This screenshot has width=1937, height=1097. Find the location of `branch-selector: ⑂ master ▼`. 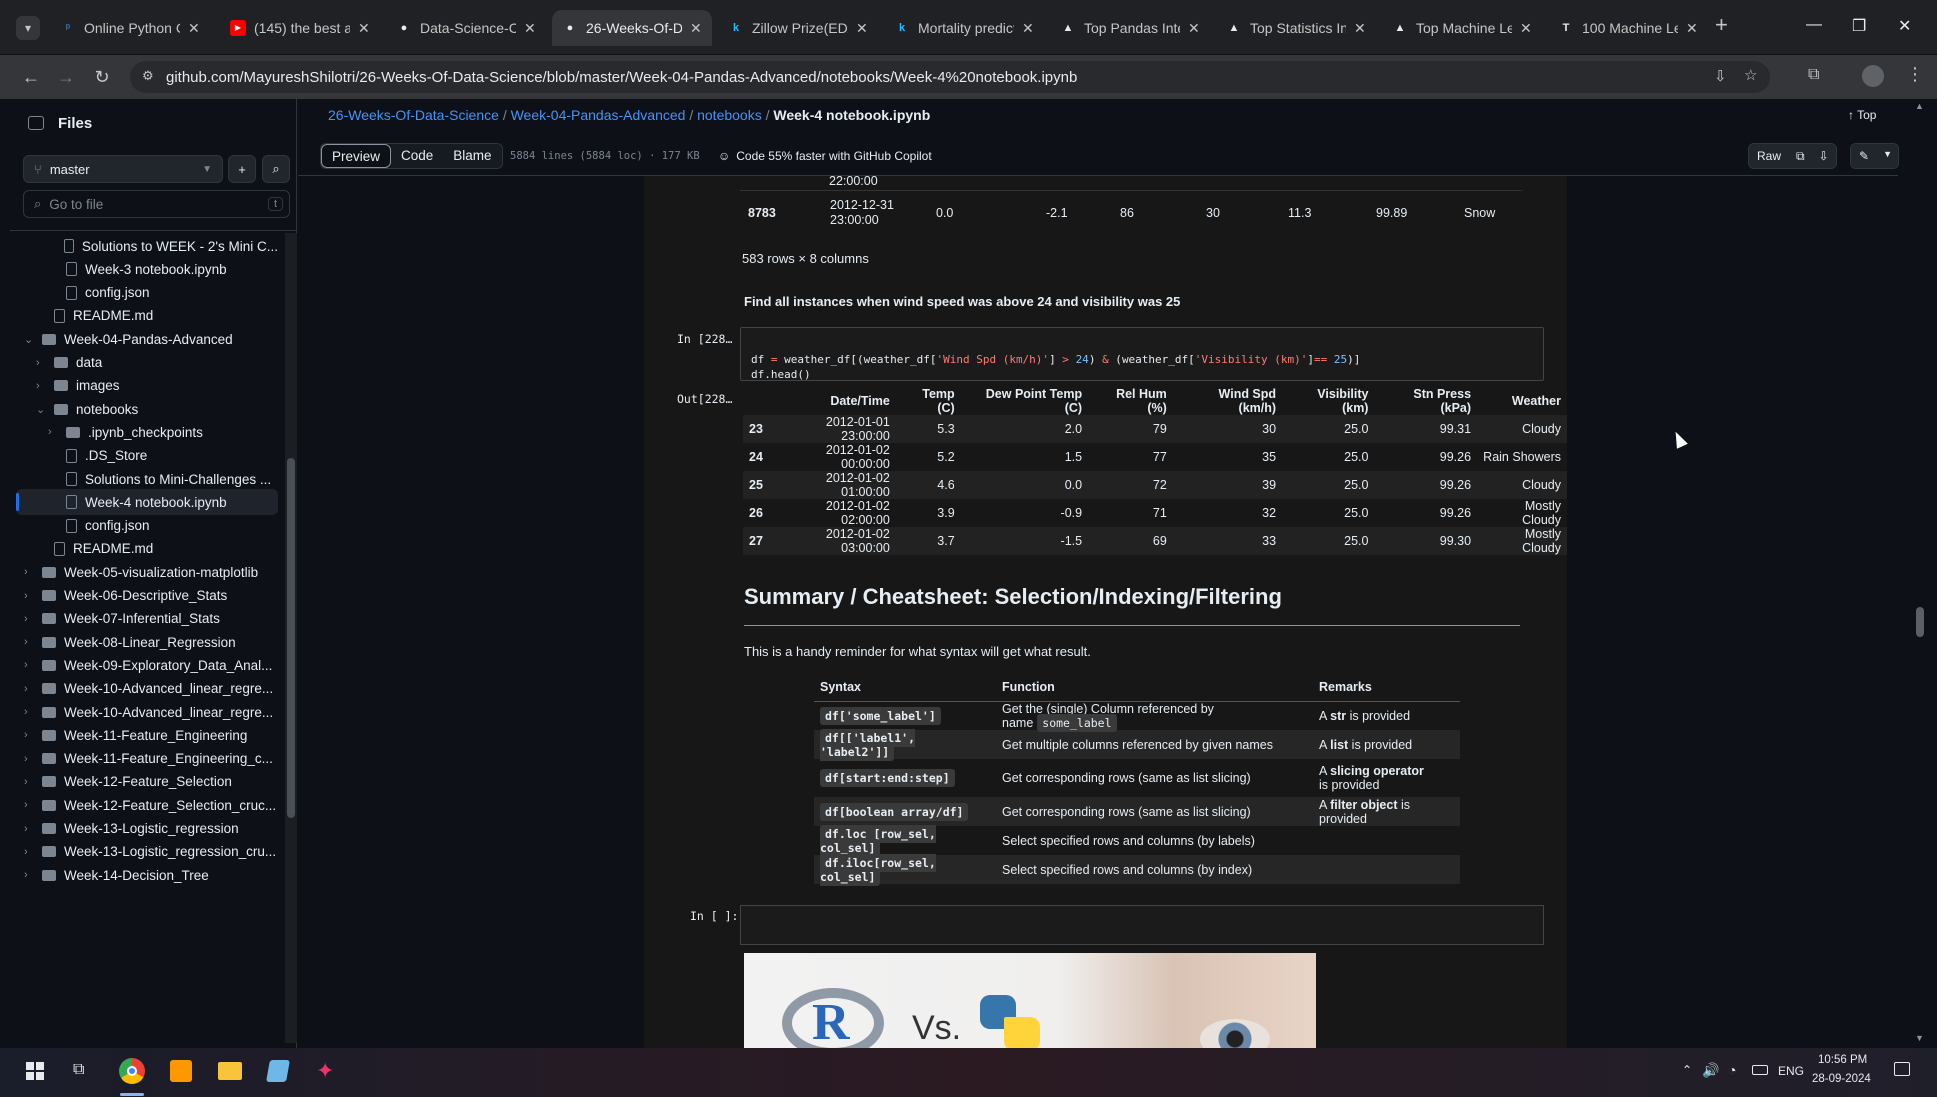

branch-selector: ⑂ master ▼ is located at coordinates (123, 169).